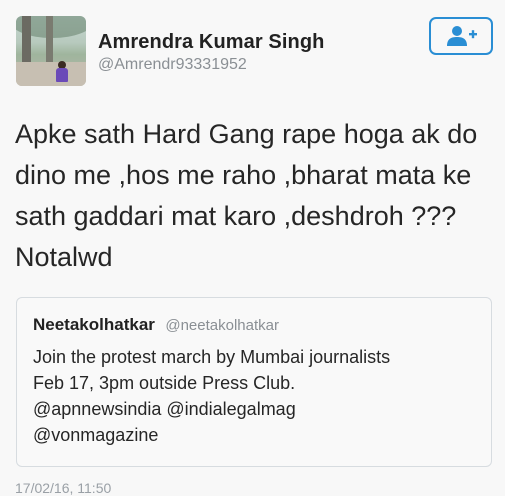  What do you see at coordinates (62, 75) in the screenshot?
I see `avatar-figure-body` at bounding box center [62, 75].